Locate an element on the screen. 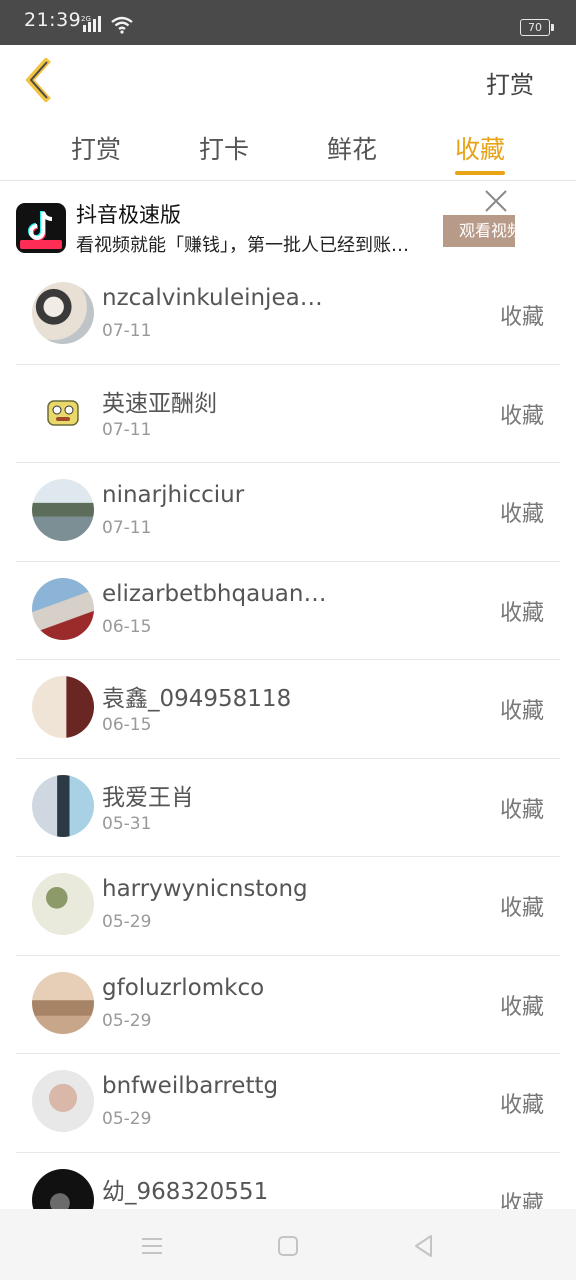 The width and height of the screenshot is (576, 1280). user-name: gfoluzrlomkco is located at coordinates (183, 987).